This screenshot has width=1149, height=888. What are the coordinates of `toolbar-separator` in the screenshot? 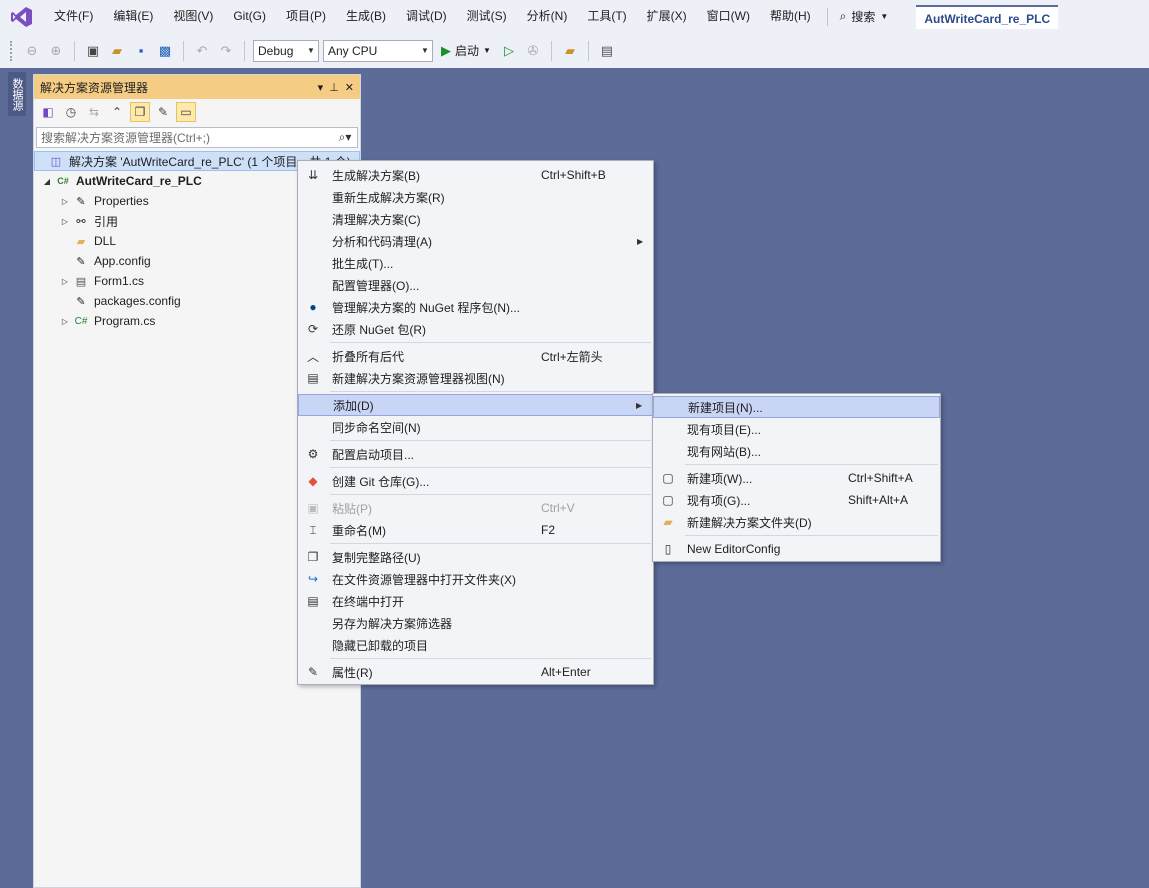 It's located at (588, 50).